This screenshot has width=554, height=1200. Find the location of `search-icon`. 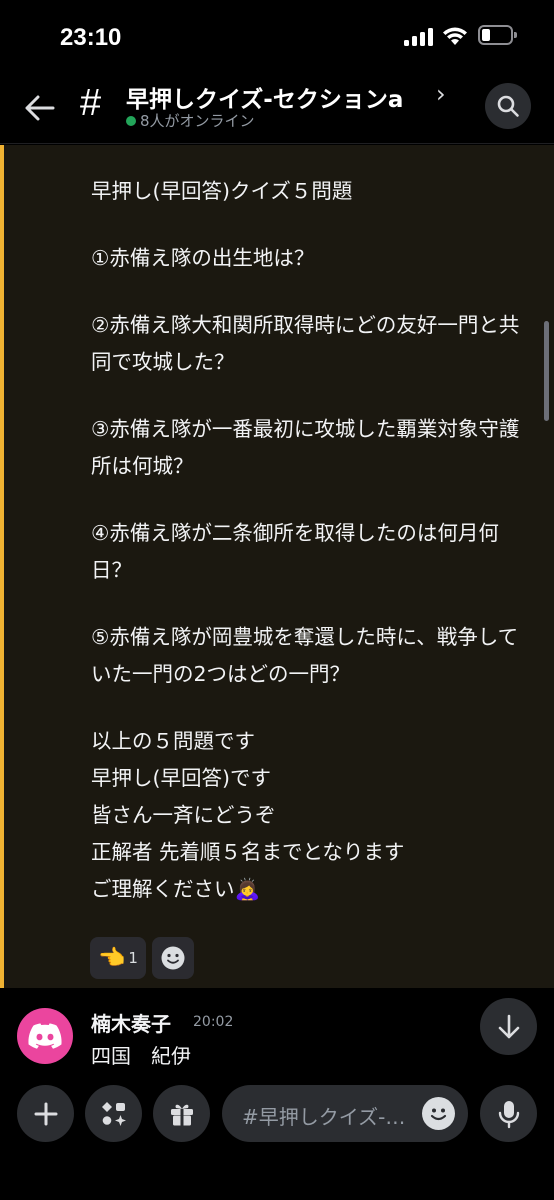

search-icon is located at coordinates (508, 106).